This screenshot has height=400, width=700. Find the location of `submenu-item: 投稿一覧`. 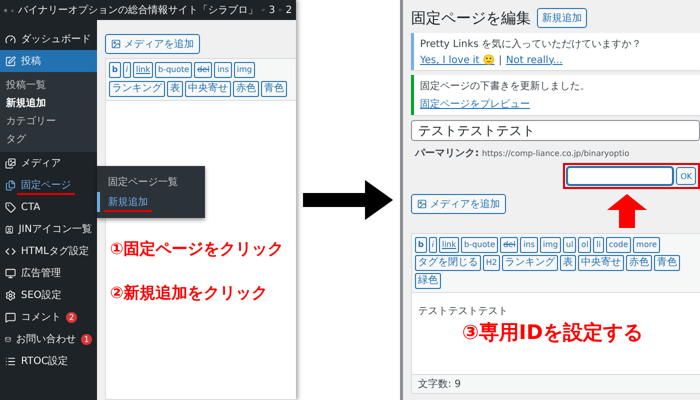

submenu-item: 投稿一覧 is located at coordinates (48, 85).